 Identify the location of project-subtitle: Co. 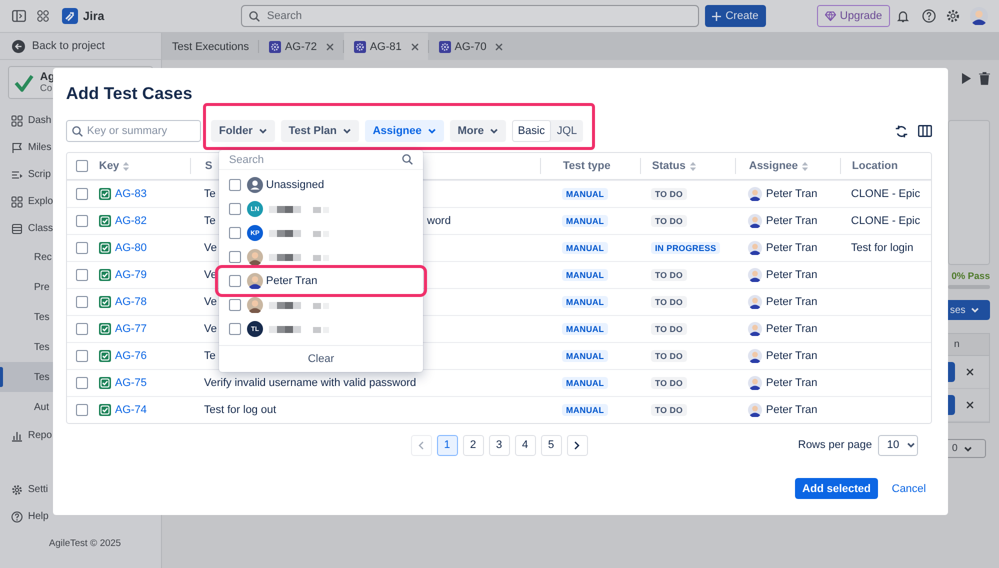
(47, 88).